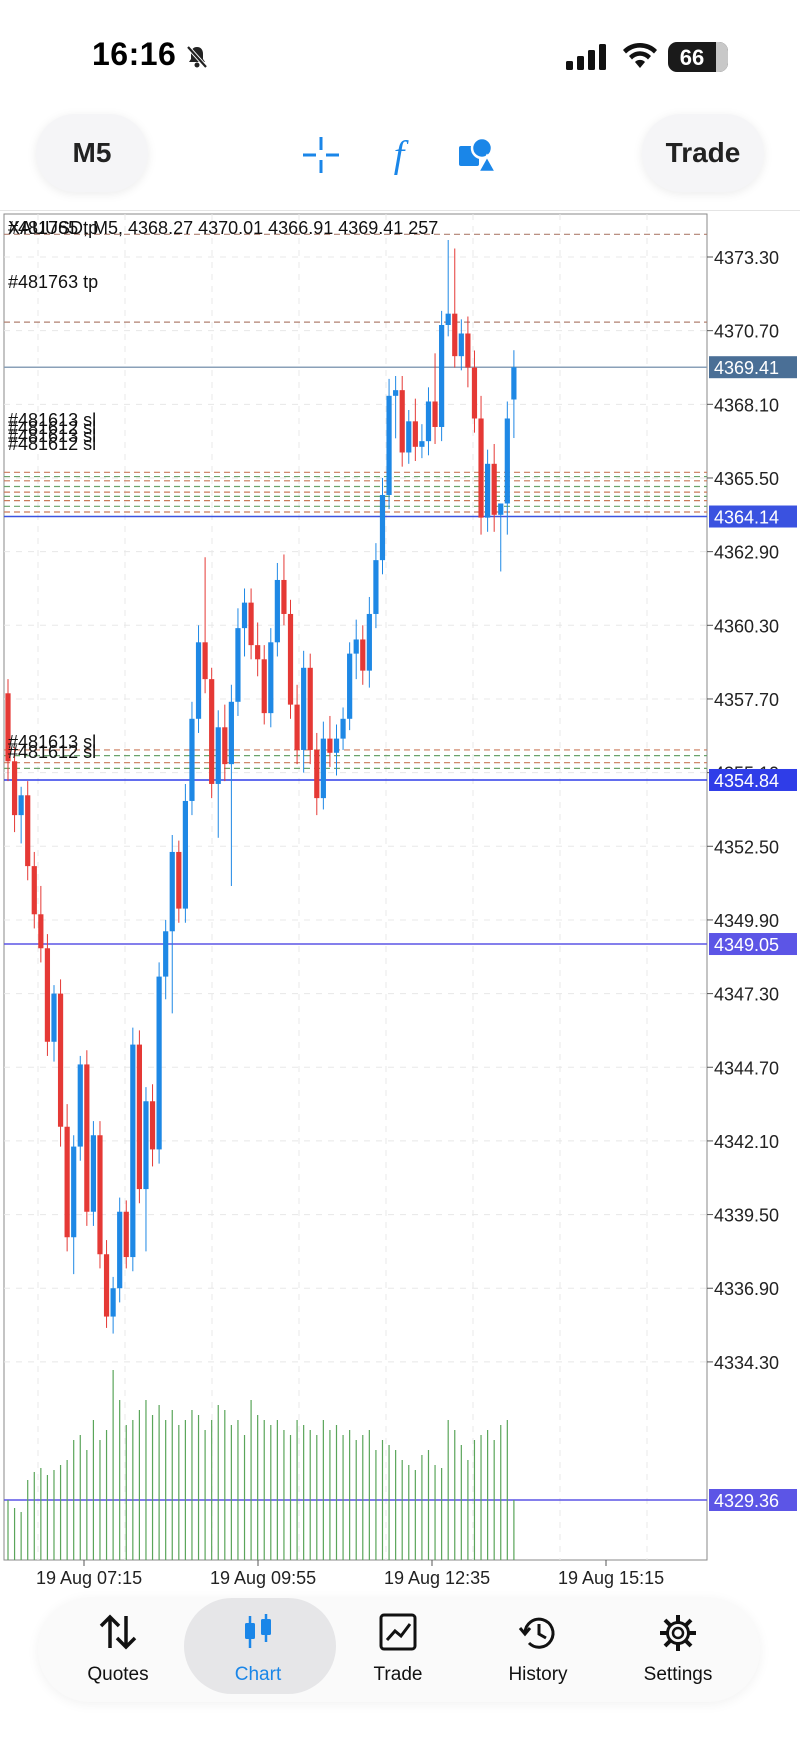  I want to click on price-tick-label: 4365.50, so click(746, 479).